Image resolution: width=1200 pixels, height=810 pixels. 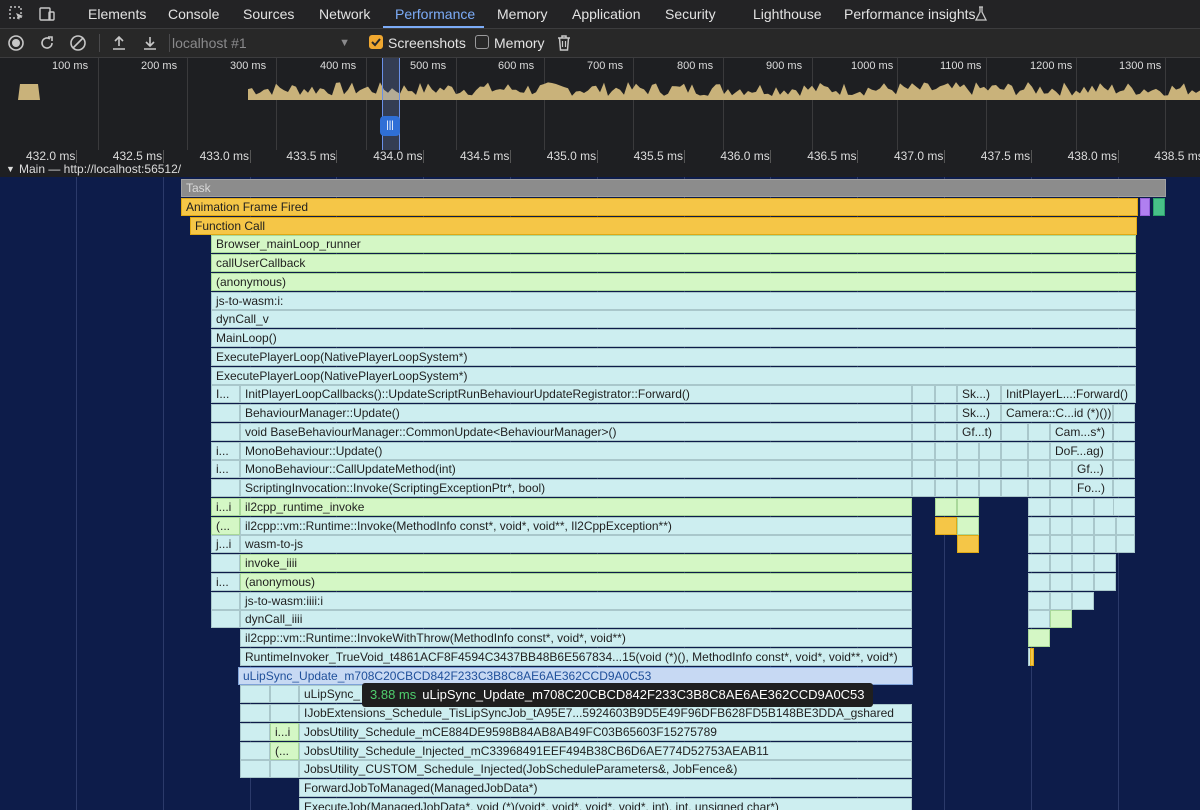 What do you see at coordinates (265, 43) in the screenshot?
I see `recording-target-select: localhost #1 ▼` at bounding box center [265, 43].